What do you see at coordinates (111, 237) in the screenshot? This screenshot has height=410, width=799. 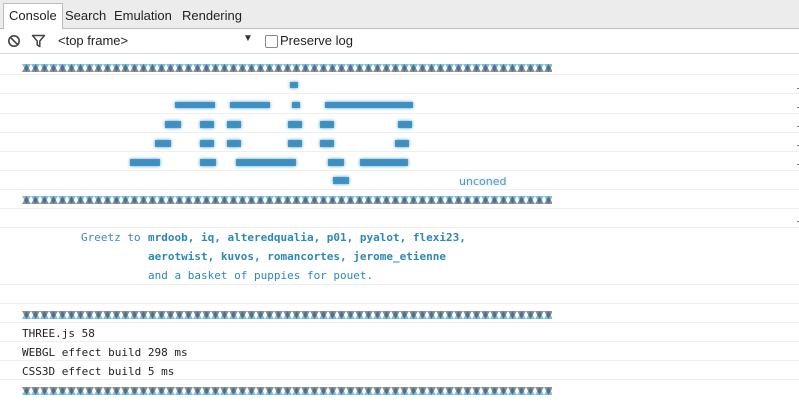 I see `greetz-label: Greetz to` at bounding box center [111, 237].